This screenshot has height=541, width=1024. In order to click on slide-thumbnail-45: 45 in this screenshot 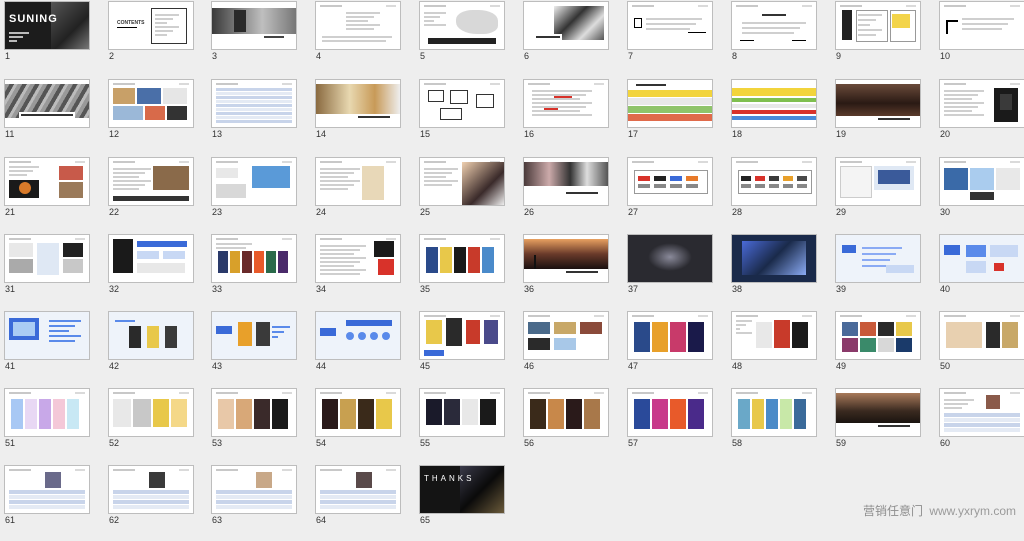, I will do `click(469, 348)`.